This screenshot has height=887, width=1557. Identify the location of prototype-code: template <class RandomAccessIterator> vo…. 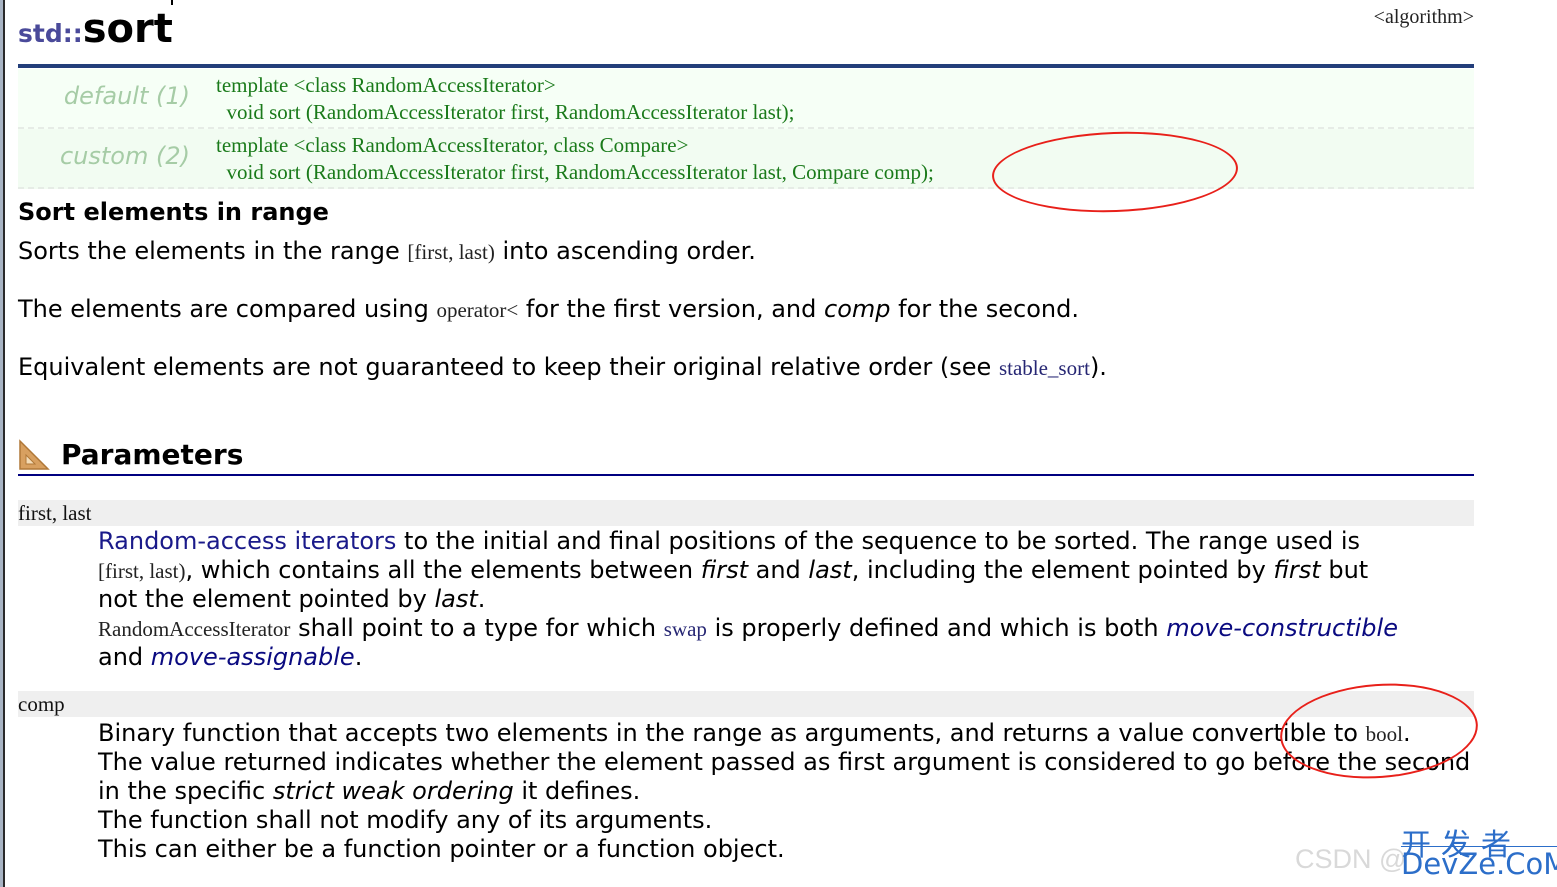
(505, 99).